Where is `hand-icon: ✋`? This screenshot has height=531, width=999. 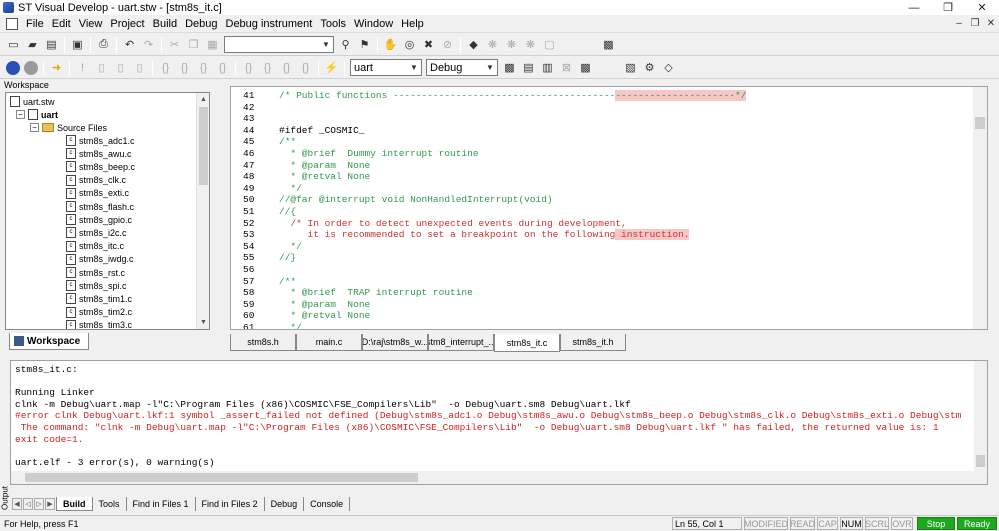 hand-icon: ✋ is located at coordinates (390, 44).